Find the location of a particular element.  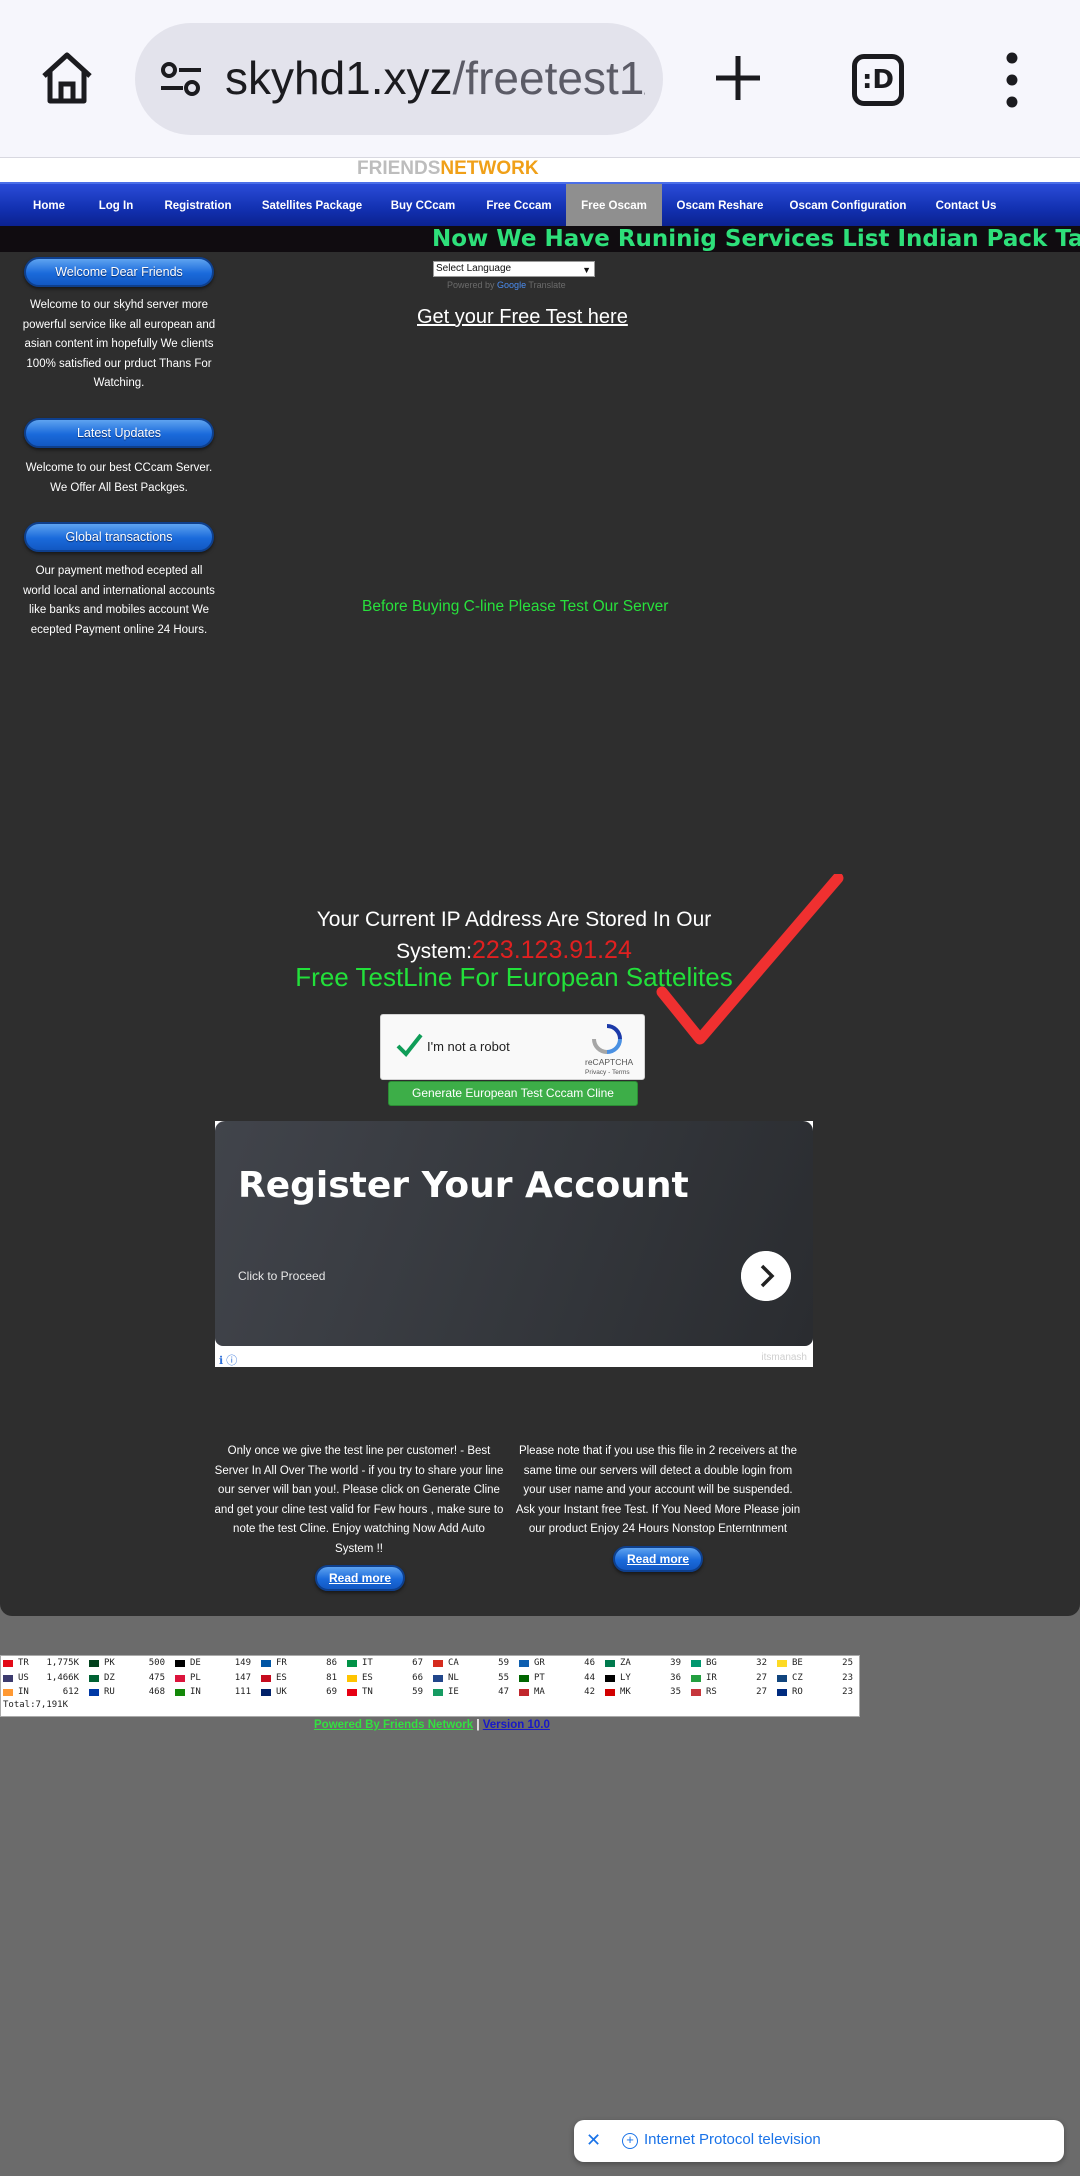

nav-login: Log In is located at coordinates (116, 206).